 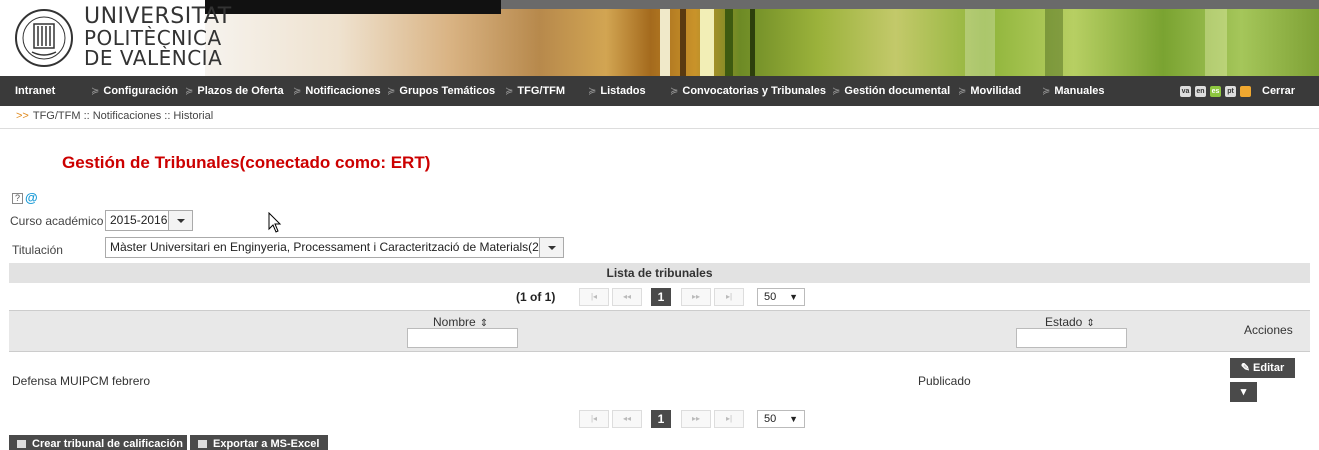 What do you see at coordinates (353, 7) in the screenshot?
I see `banner-top-bar` at bounding box center [353, 7].